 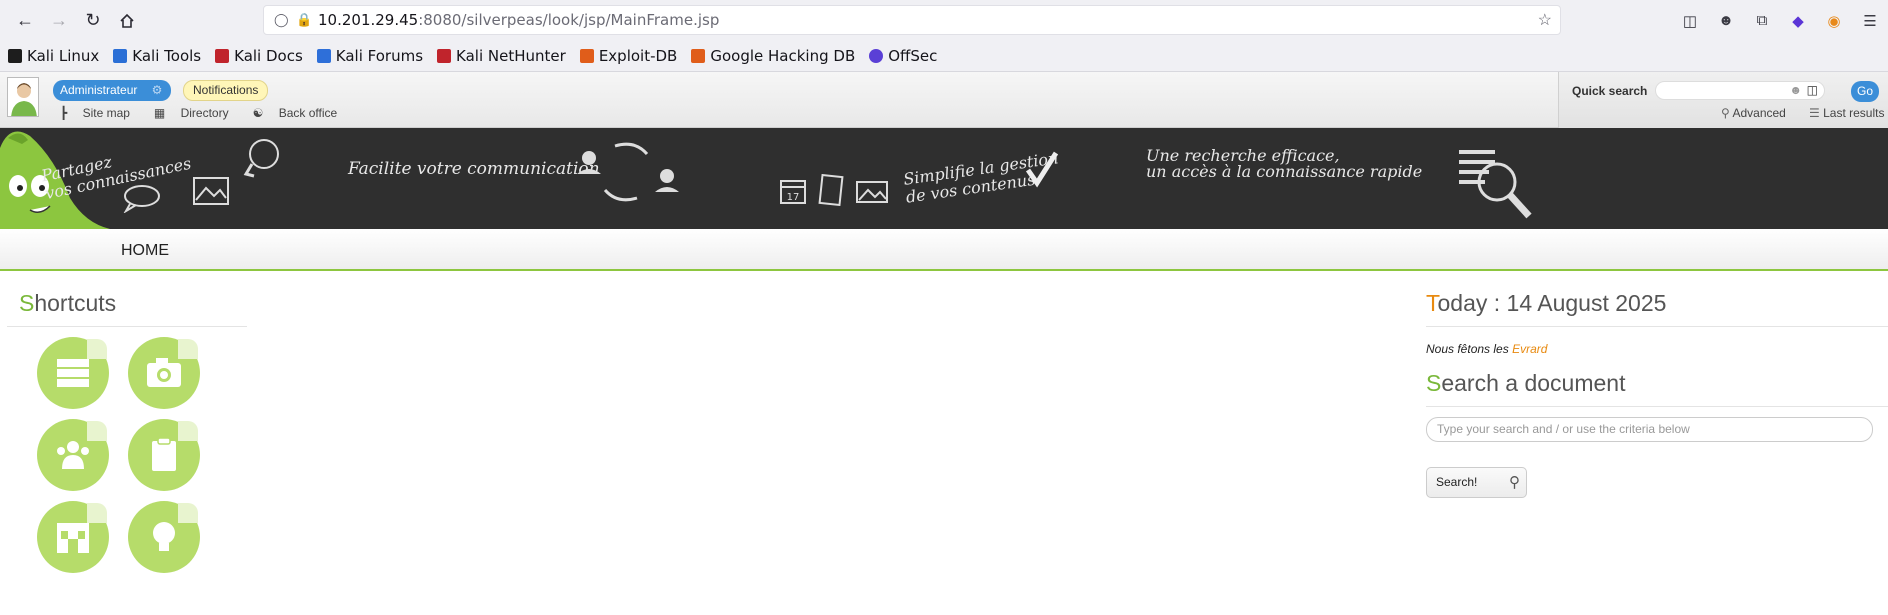 What do you see at coordinates (1526, 383) in the screenshot?
I see `search-document-title: Search a document` at bounding box center [1526, 383].